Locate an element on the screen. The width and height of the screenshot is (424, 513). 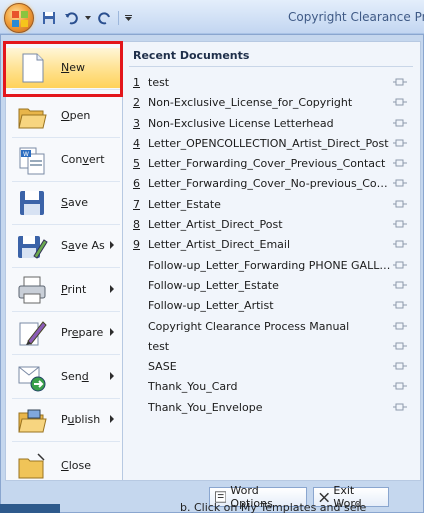
recent-document-name: Letter_Artist_Direct_Post is located at coordinates (215, 225).